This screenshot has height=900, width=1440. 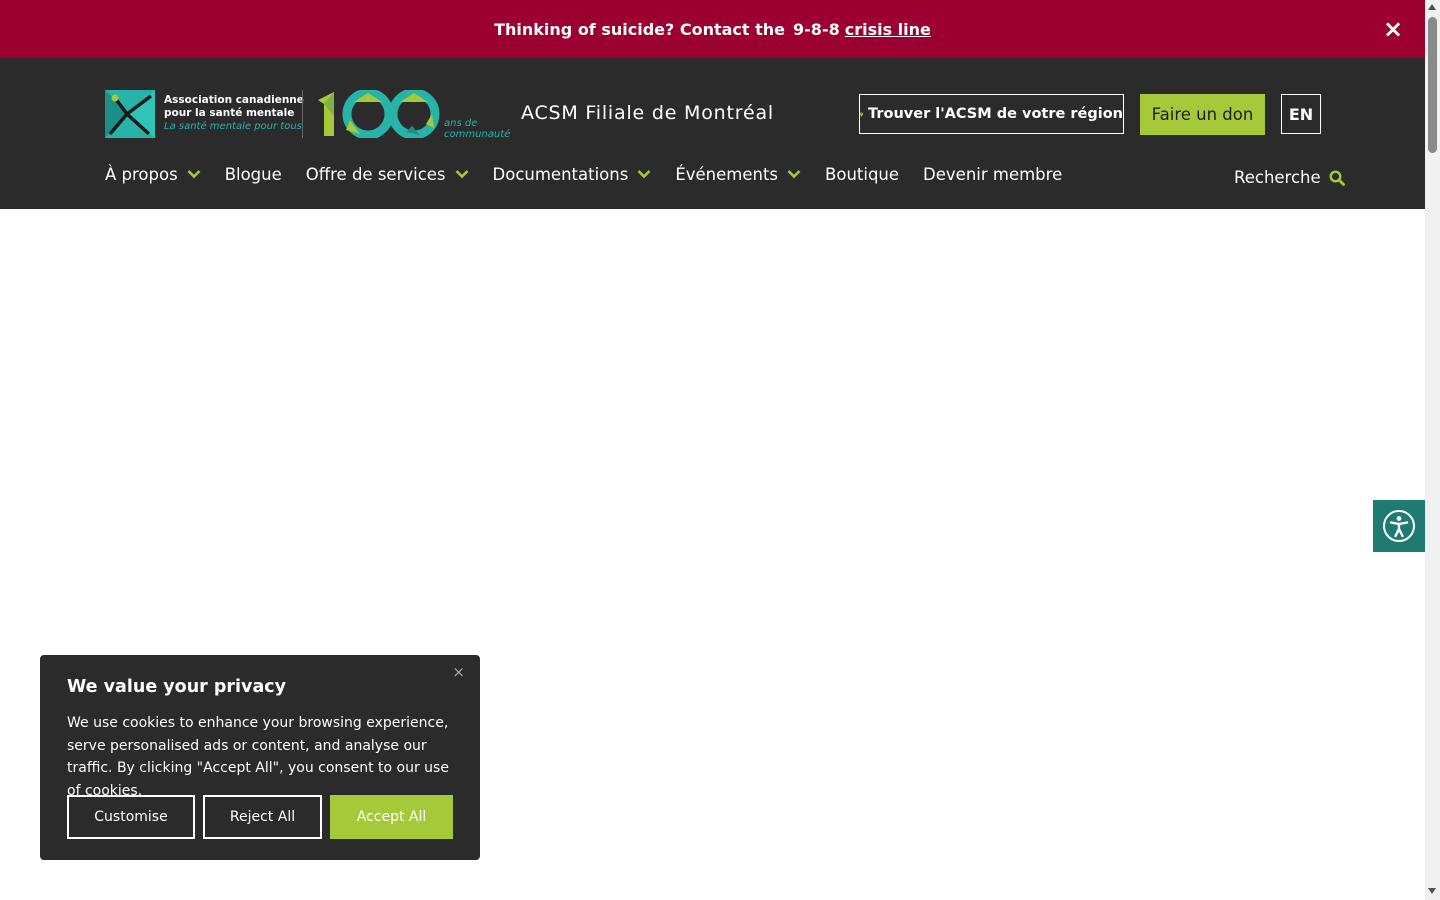 I want to click on nav-item-documentations: Documentations, so click(x=572, y=174).